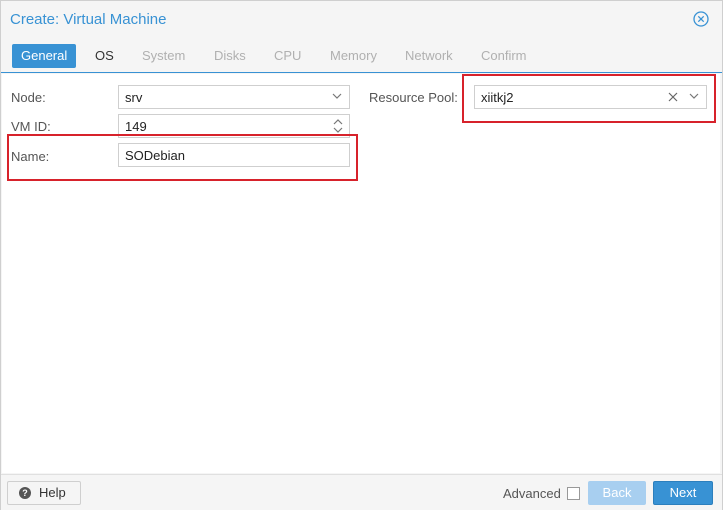 The image size is (723, 510). Describe the element at coordinates (701, 19) in the screenshot. I see `close-icon` at that location.